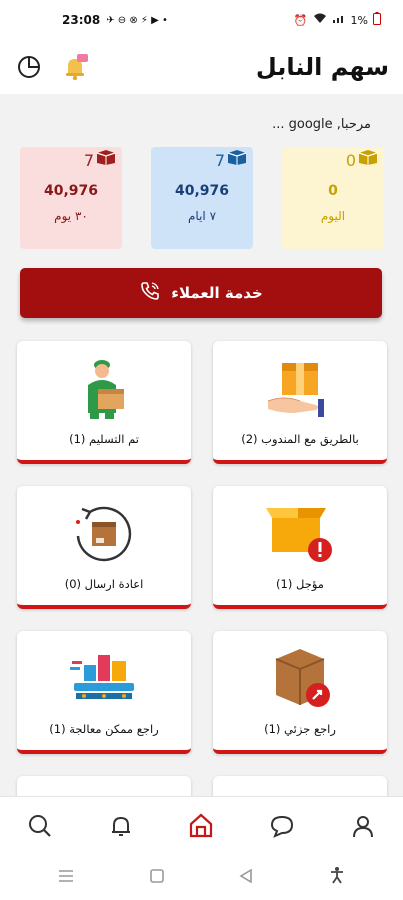 The height and width of the screenshot is (900, 403). Describe the element at coordinates (66, 877) in the screenshot. I see `recent-apps-icon` at that location.